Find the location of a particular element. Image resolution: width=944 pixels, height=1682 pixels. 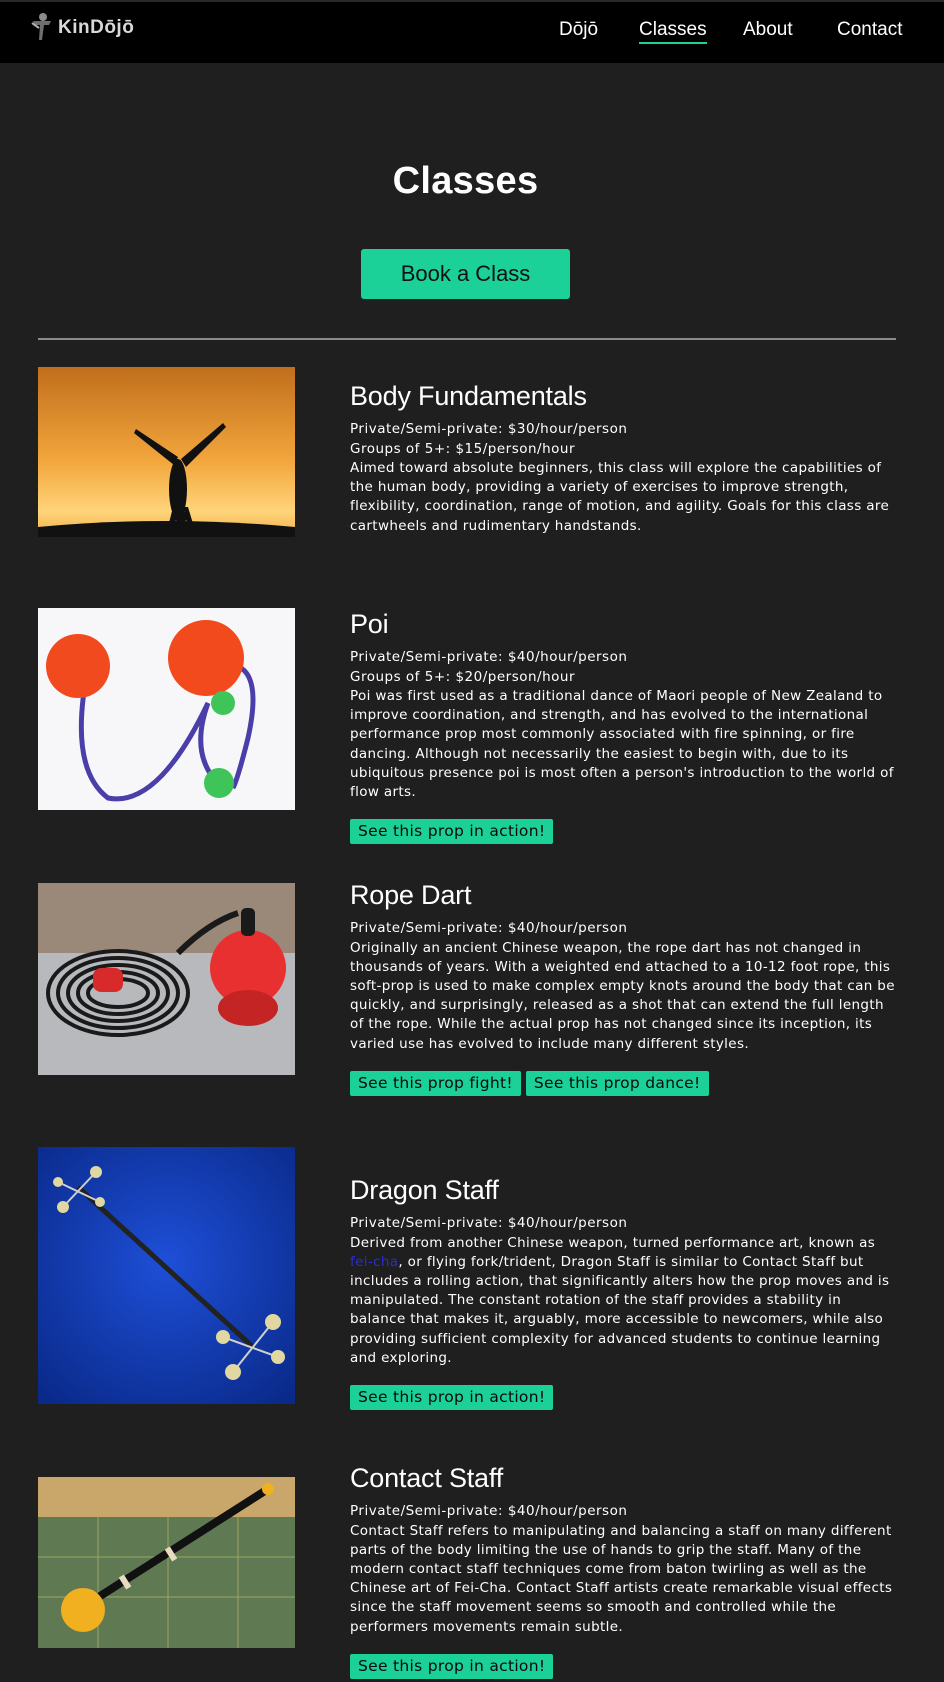

class-title: Body Fundamentals is located at coordinates (468, 396).